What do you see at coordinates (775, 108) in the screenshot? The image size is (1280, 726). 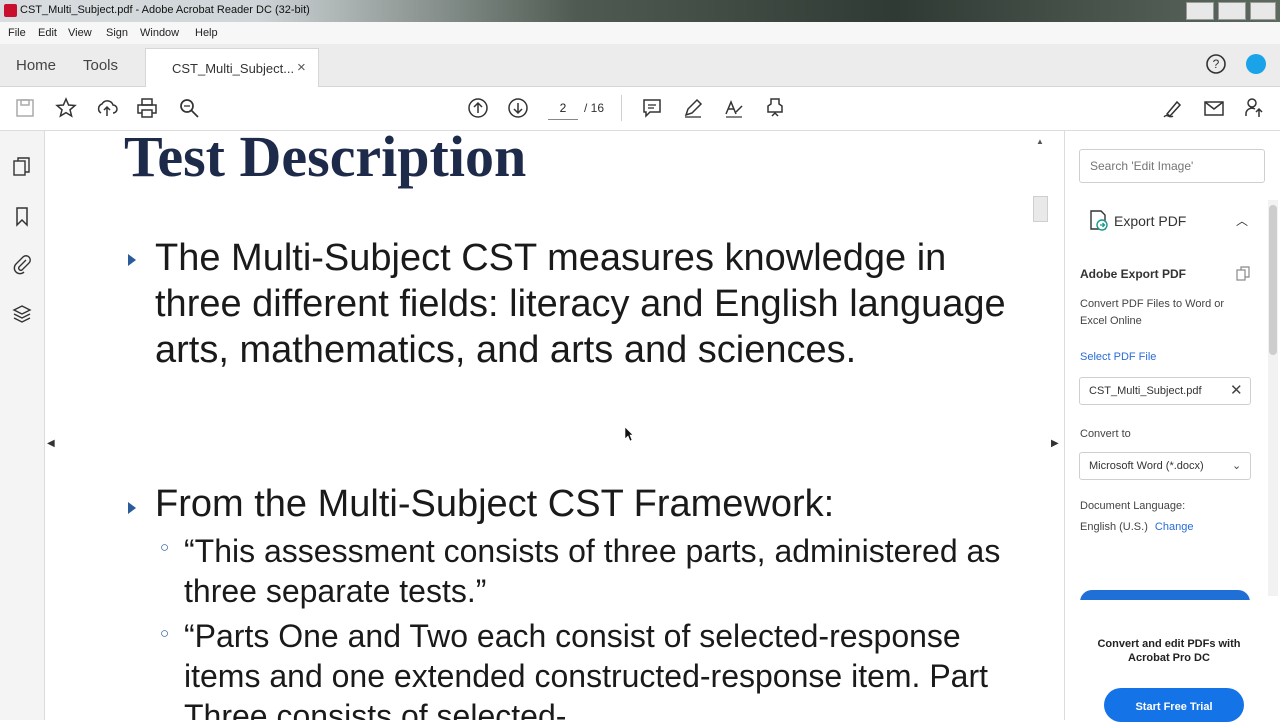 I see `stamp-icon` at bounding box center [775, 108].